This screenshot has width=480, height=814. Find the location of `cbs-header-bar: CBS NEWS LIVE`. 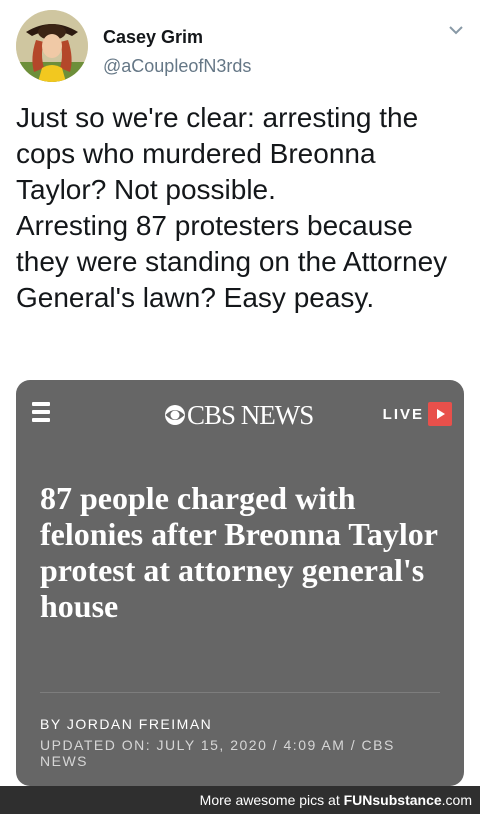

cbs-header-bar: CBS NEWS LIVE is located at coordinates (240, 413).